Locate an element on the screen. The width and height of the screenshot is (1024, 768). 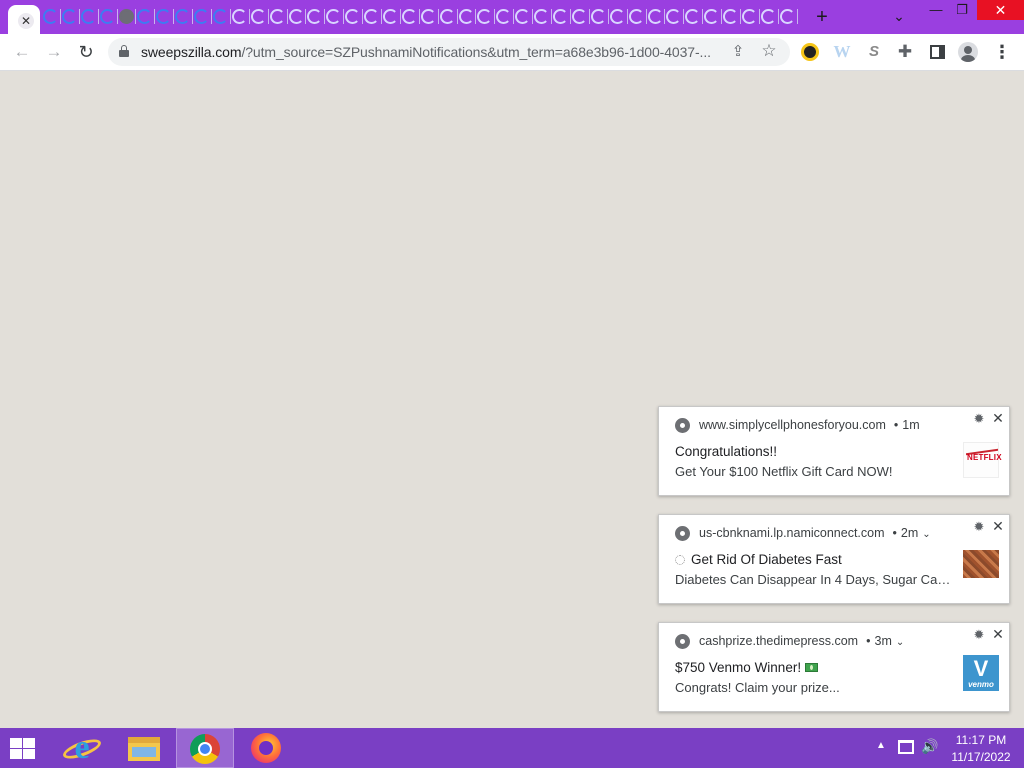
netflix-logo-text: NETFLIX is located at coordinates (984, 457).